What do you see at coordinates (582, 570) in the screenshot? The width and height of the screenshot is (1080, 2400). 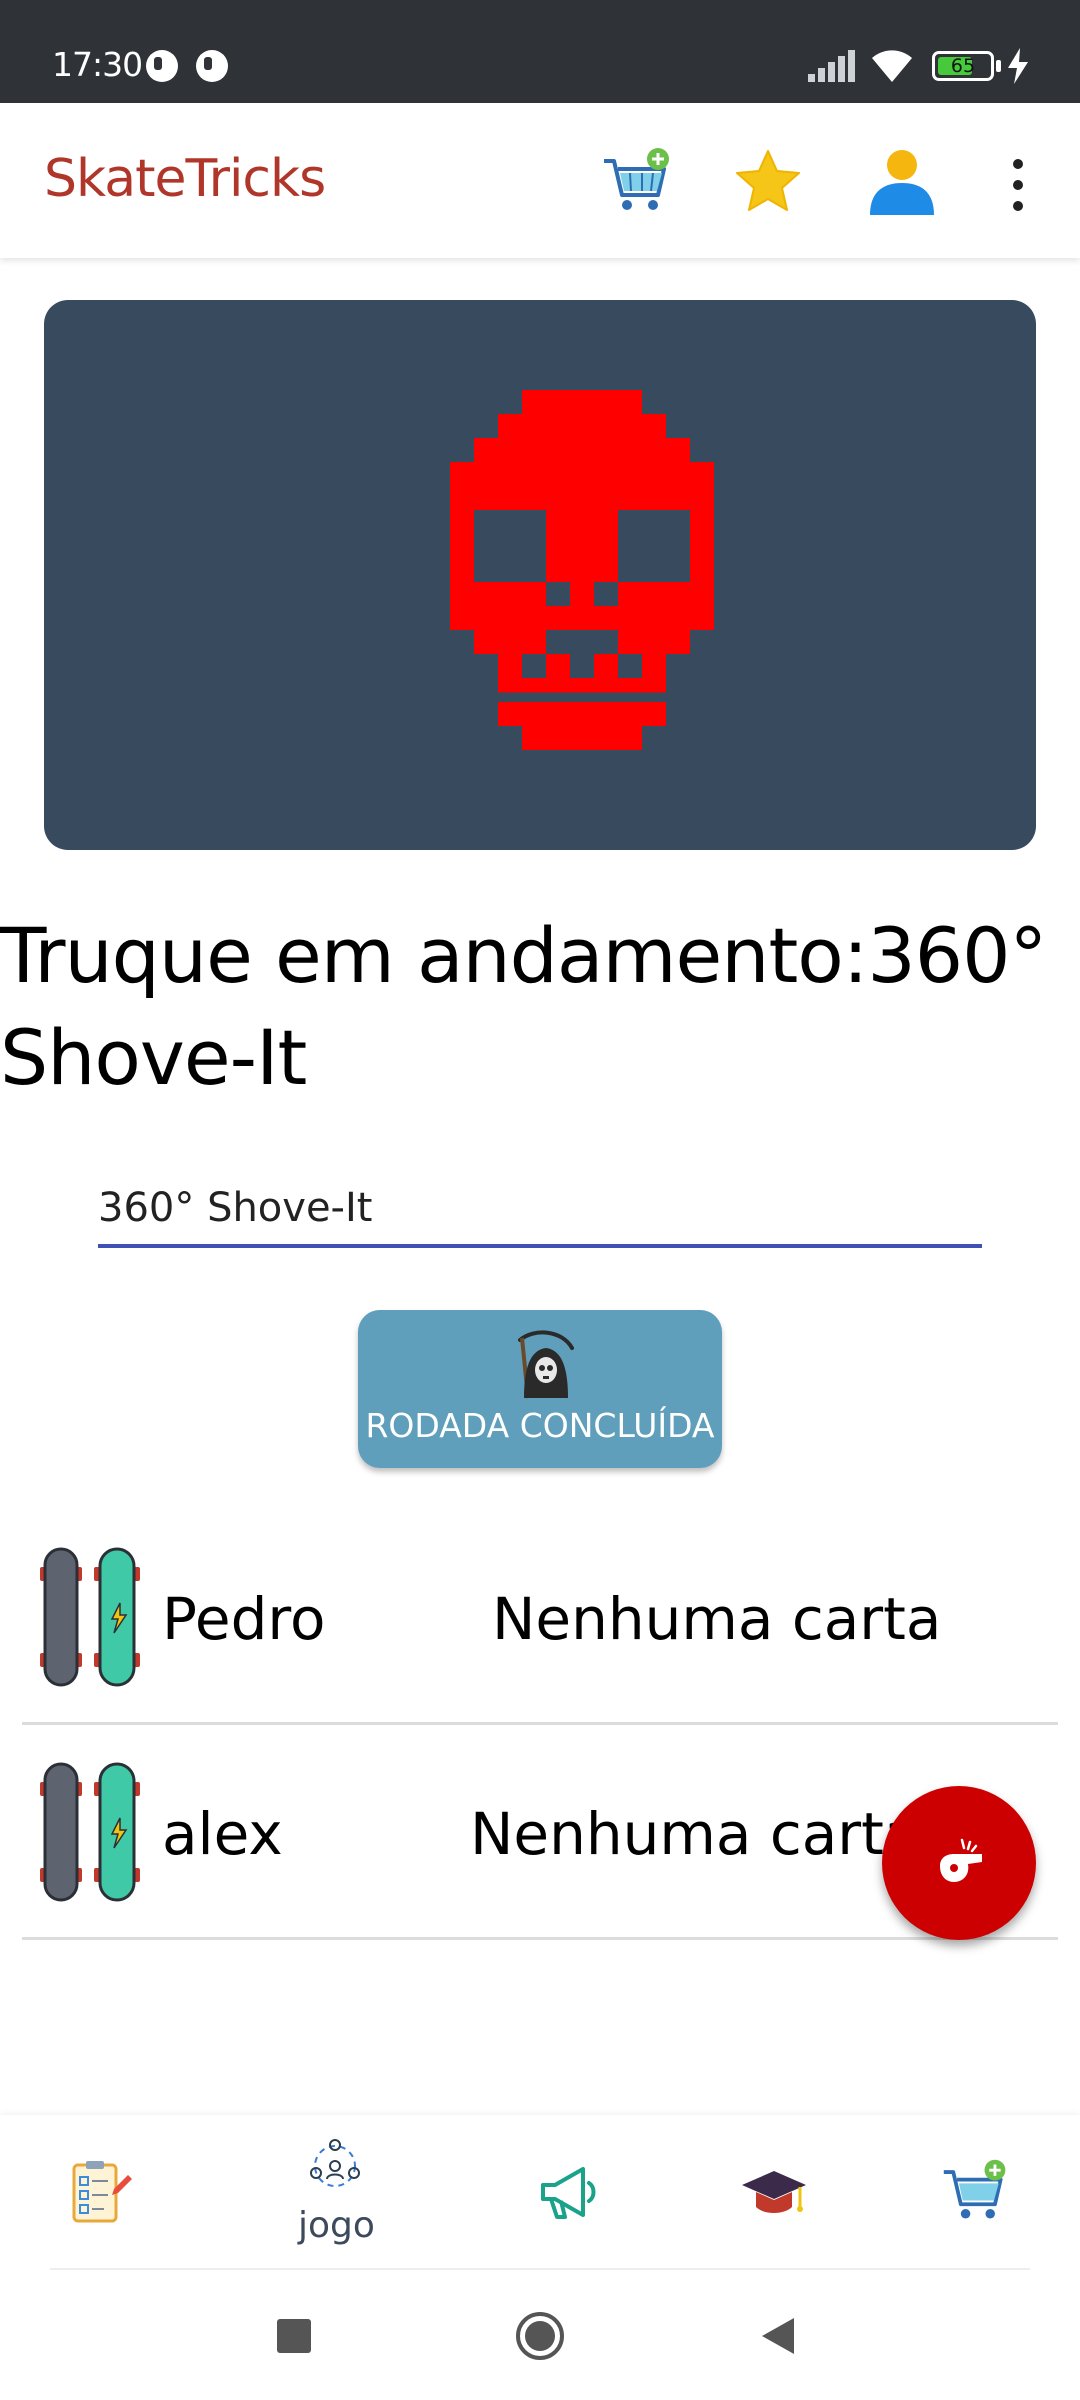 I see `pixel-skull-icon` at bounding box center [582, 570].